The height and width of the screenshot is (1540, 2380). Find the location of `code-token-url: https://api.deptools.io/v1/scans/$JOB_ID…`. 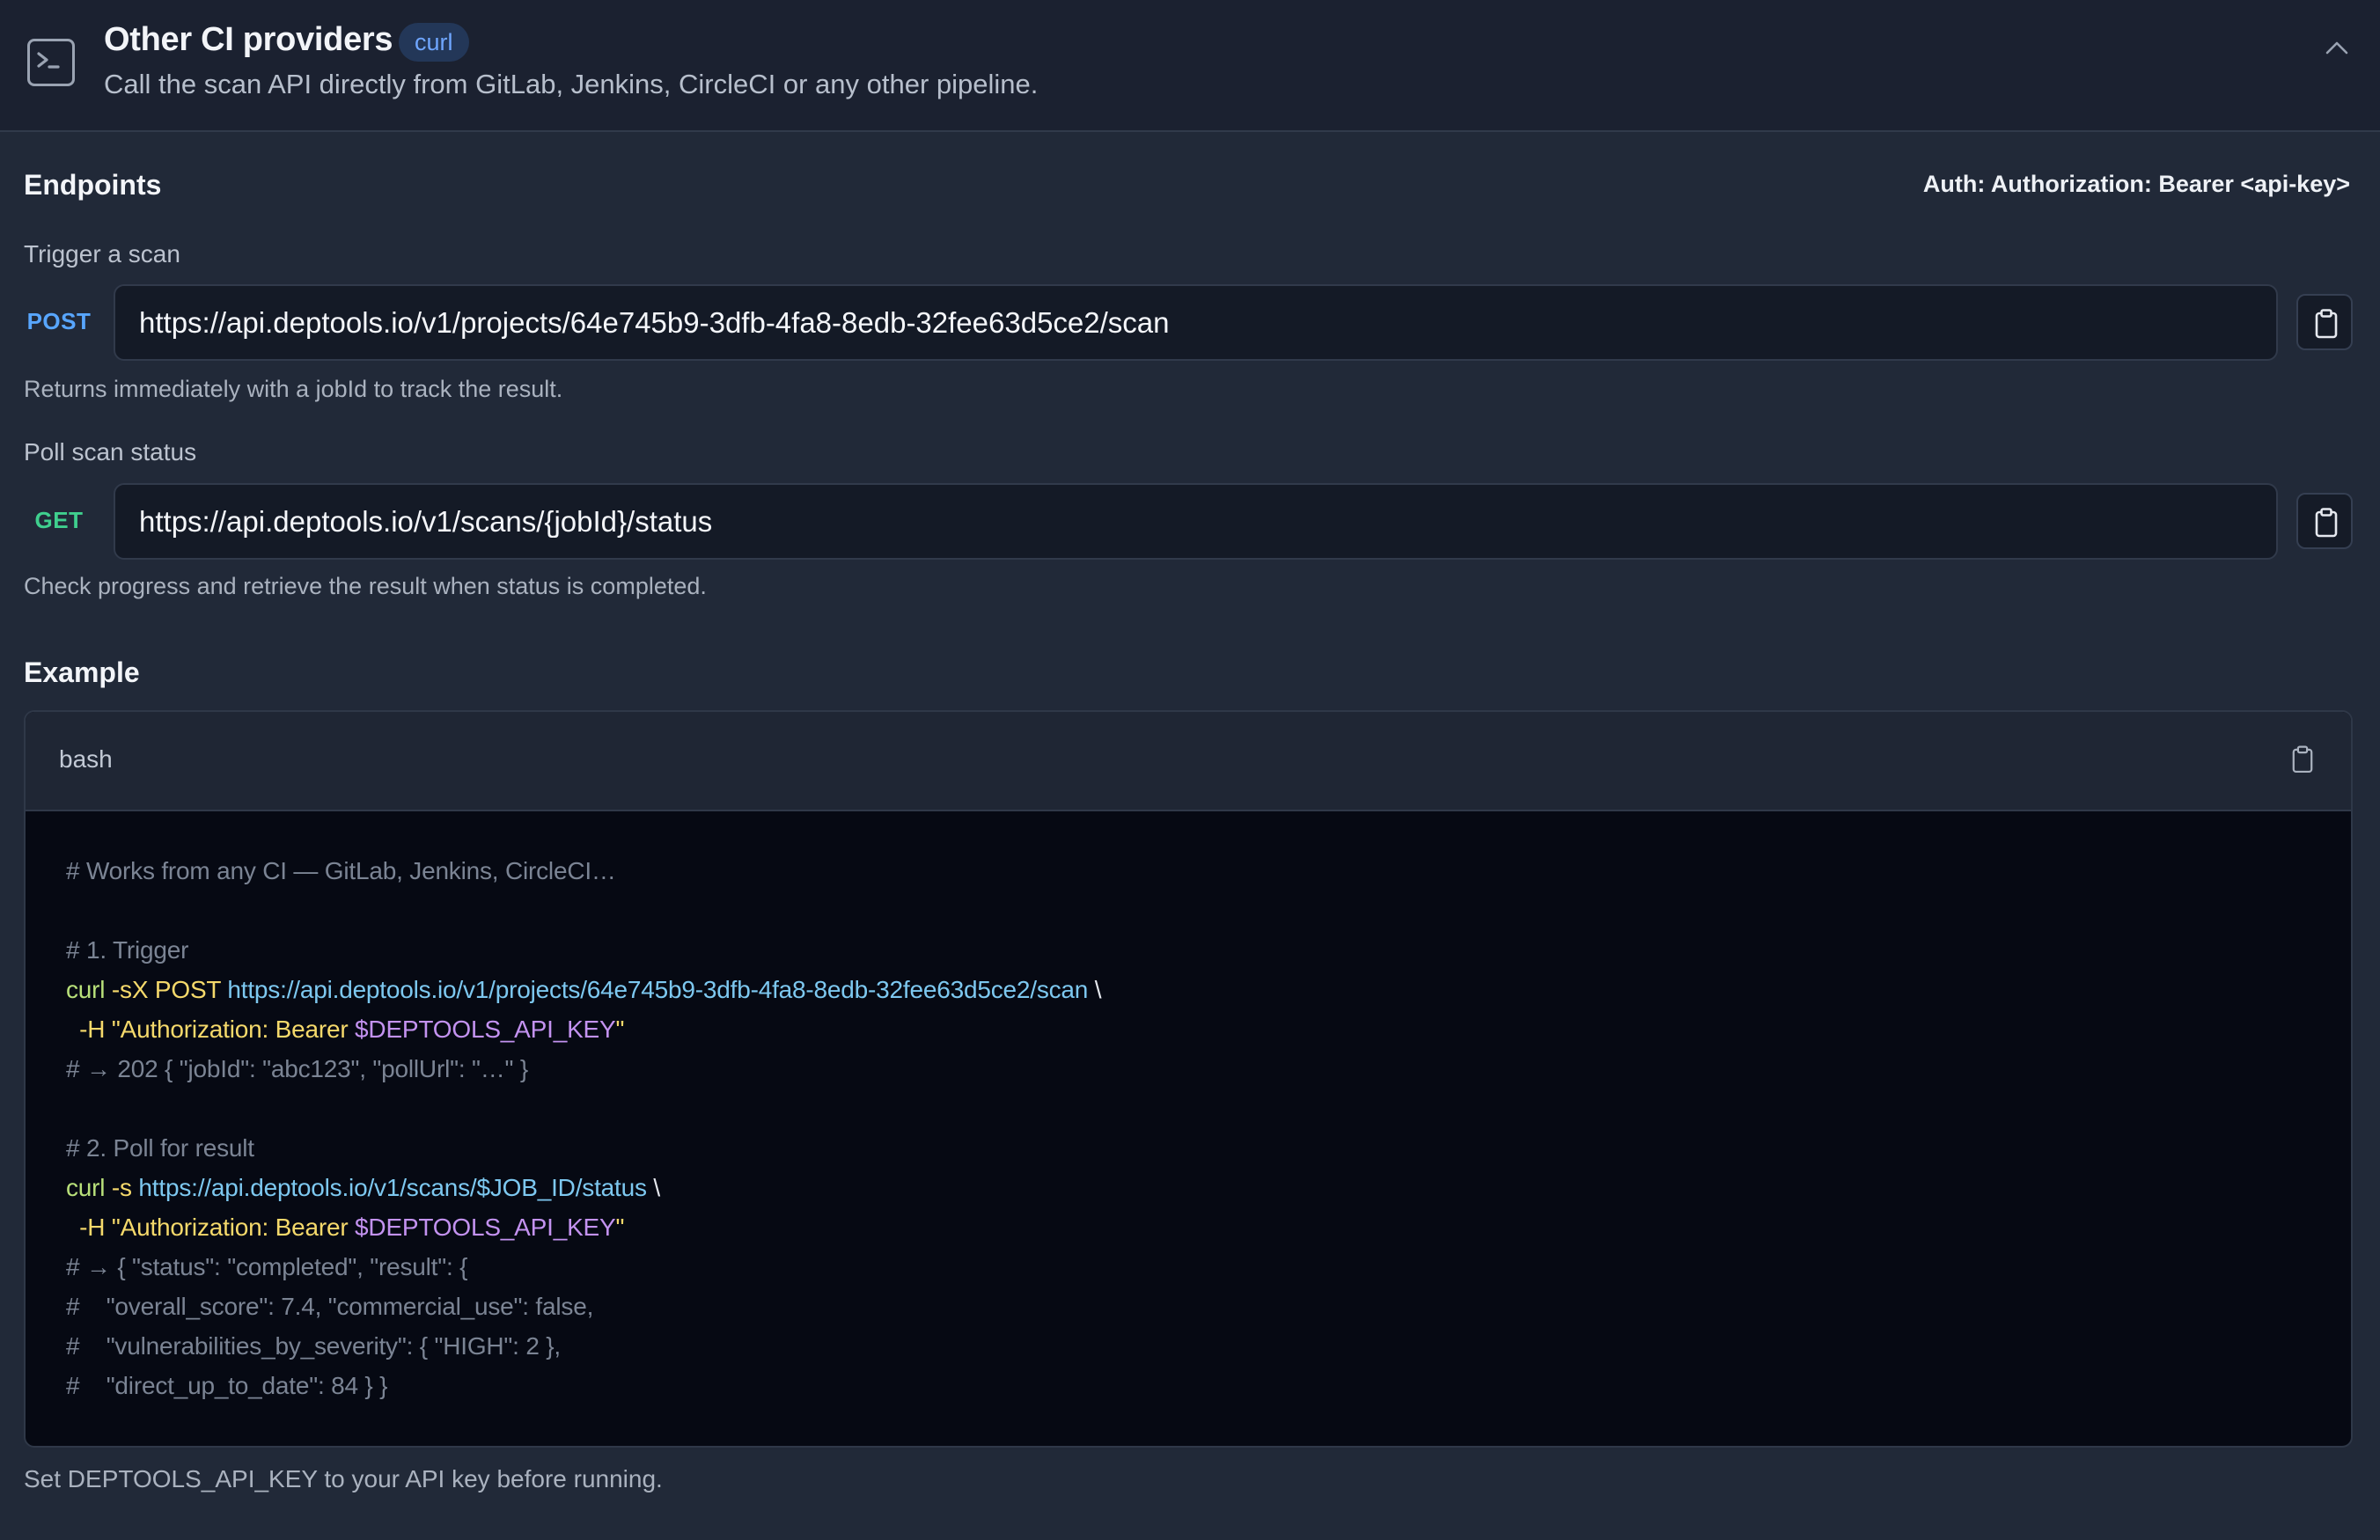

code-token-url: https://api.deptools.io/v1/scans/$JOB_ID… is located at coordinates (392, 1187).